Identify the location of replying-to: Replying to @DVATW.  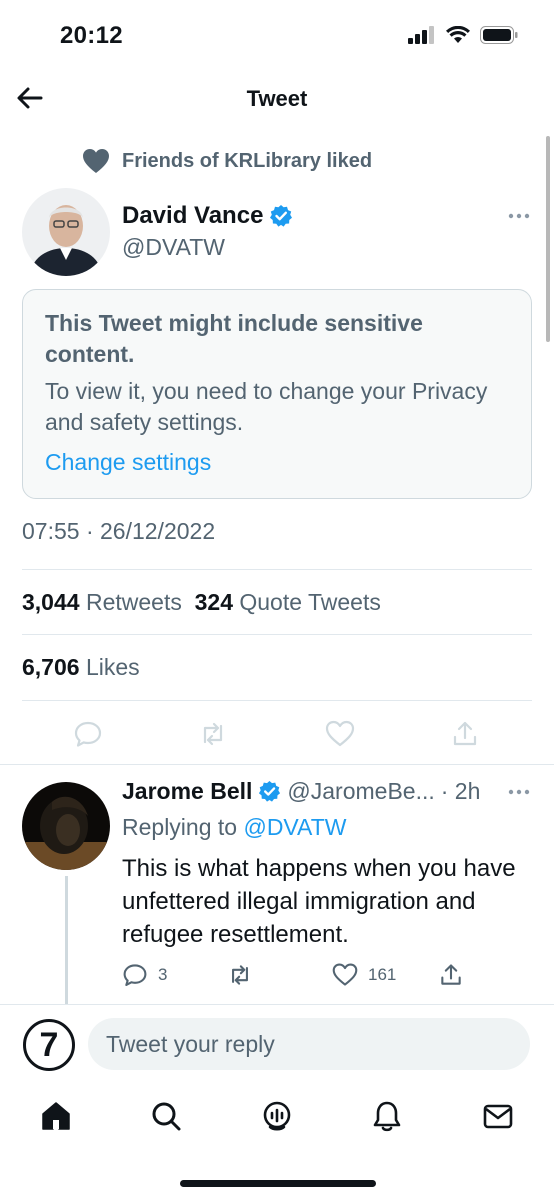
(234, 827).